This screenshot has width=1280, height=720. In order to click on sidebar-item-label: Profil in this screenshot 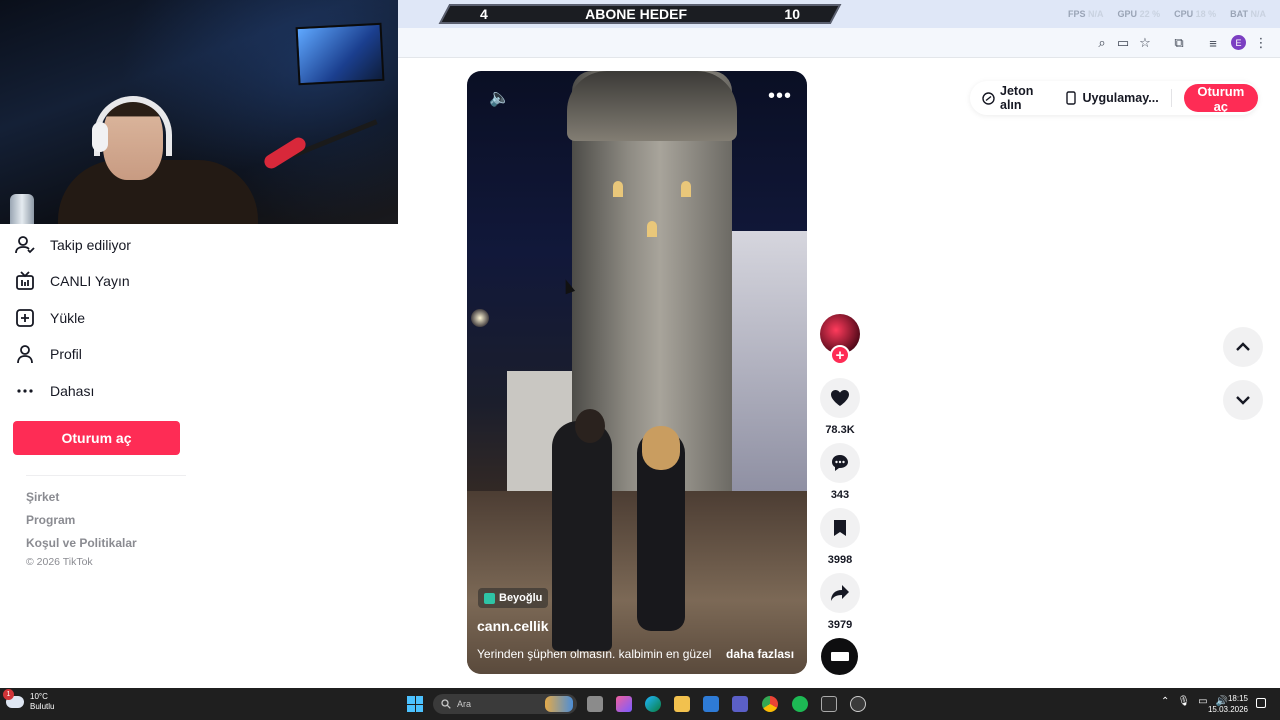, I will do `click(66, 354)`.